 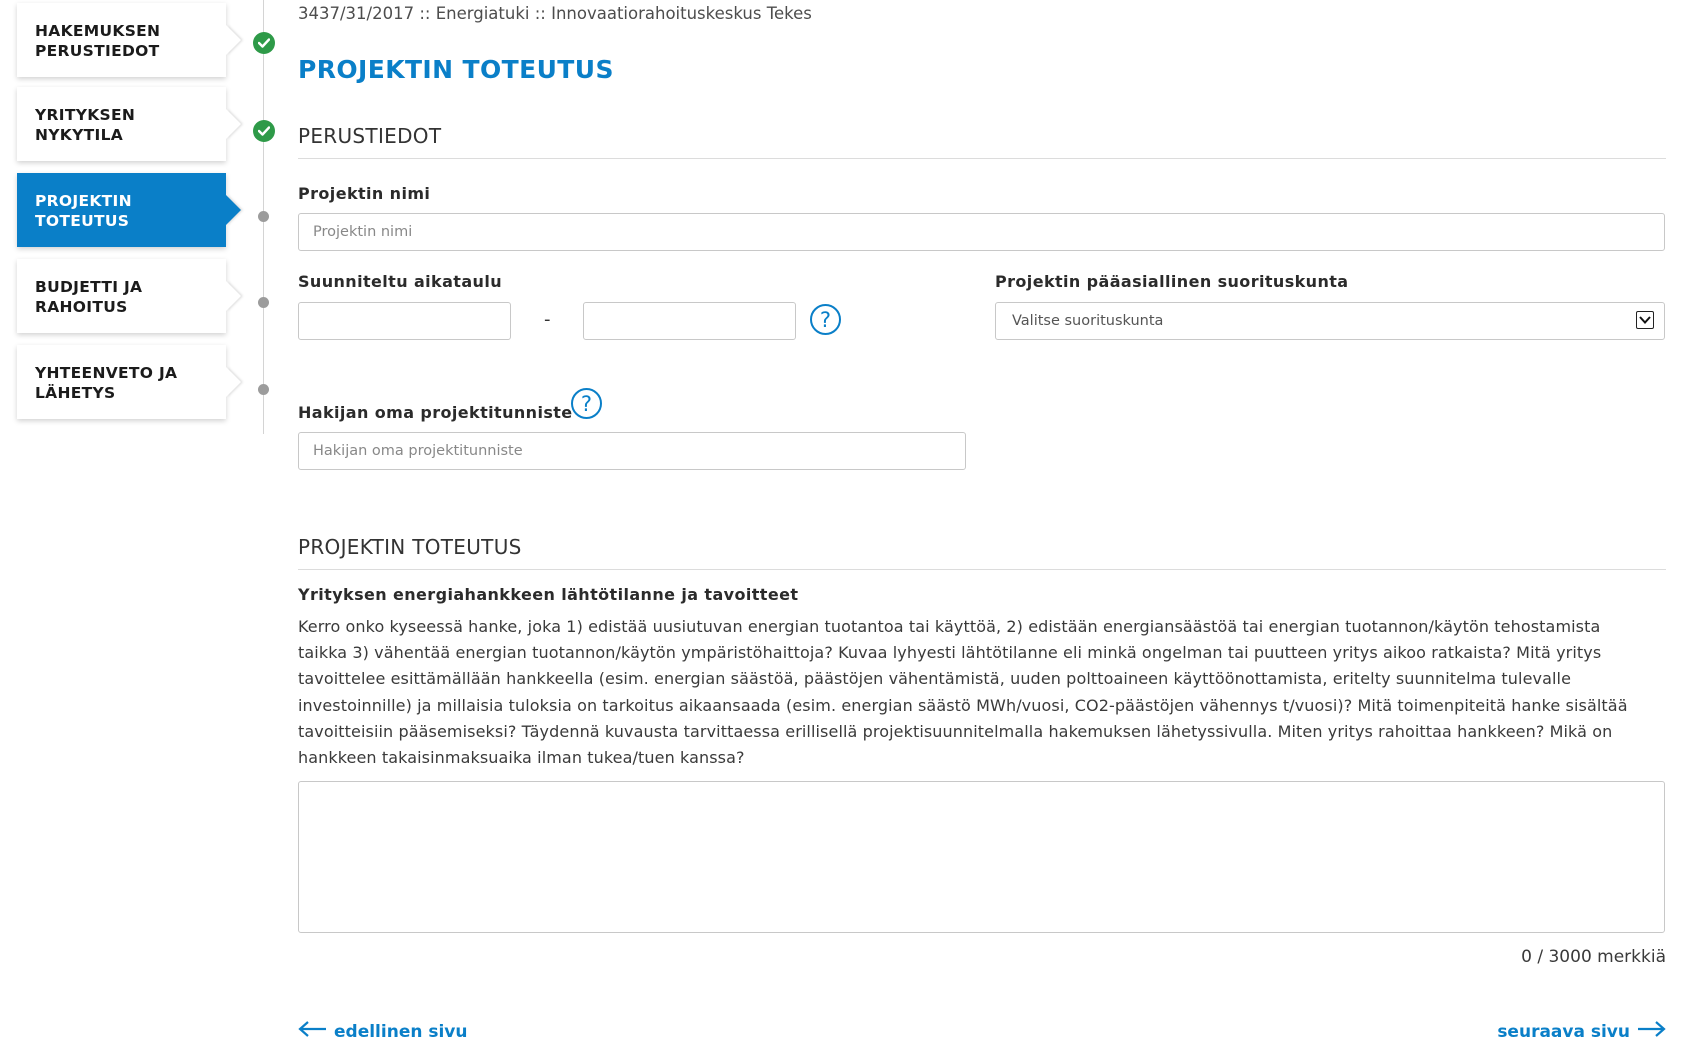 What do you see at coordinates (1172, 281) in the screenshot?
I see `unit-label: Projektin pääasiallinen suorituskunta` at bounding box center [1172, 281].